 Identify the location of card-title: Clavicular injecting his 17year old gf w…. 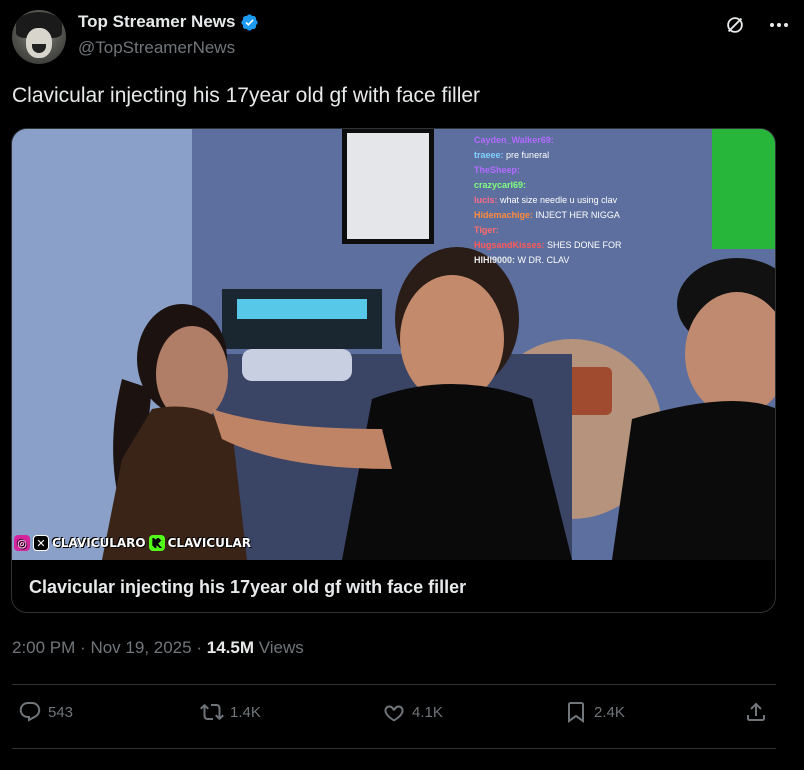
(248, 587).